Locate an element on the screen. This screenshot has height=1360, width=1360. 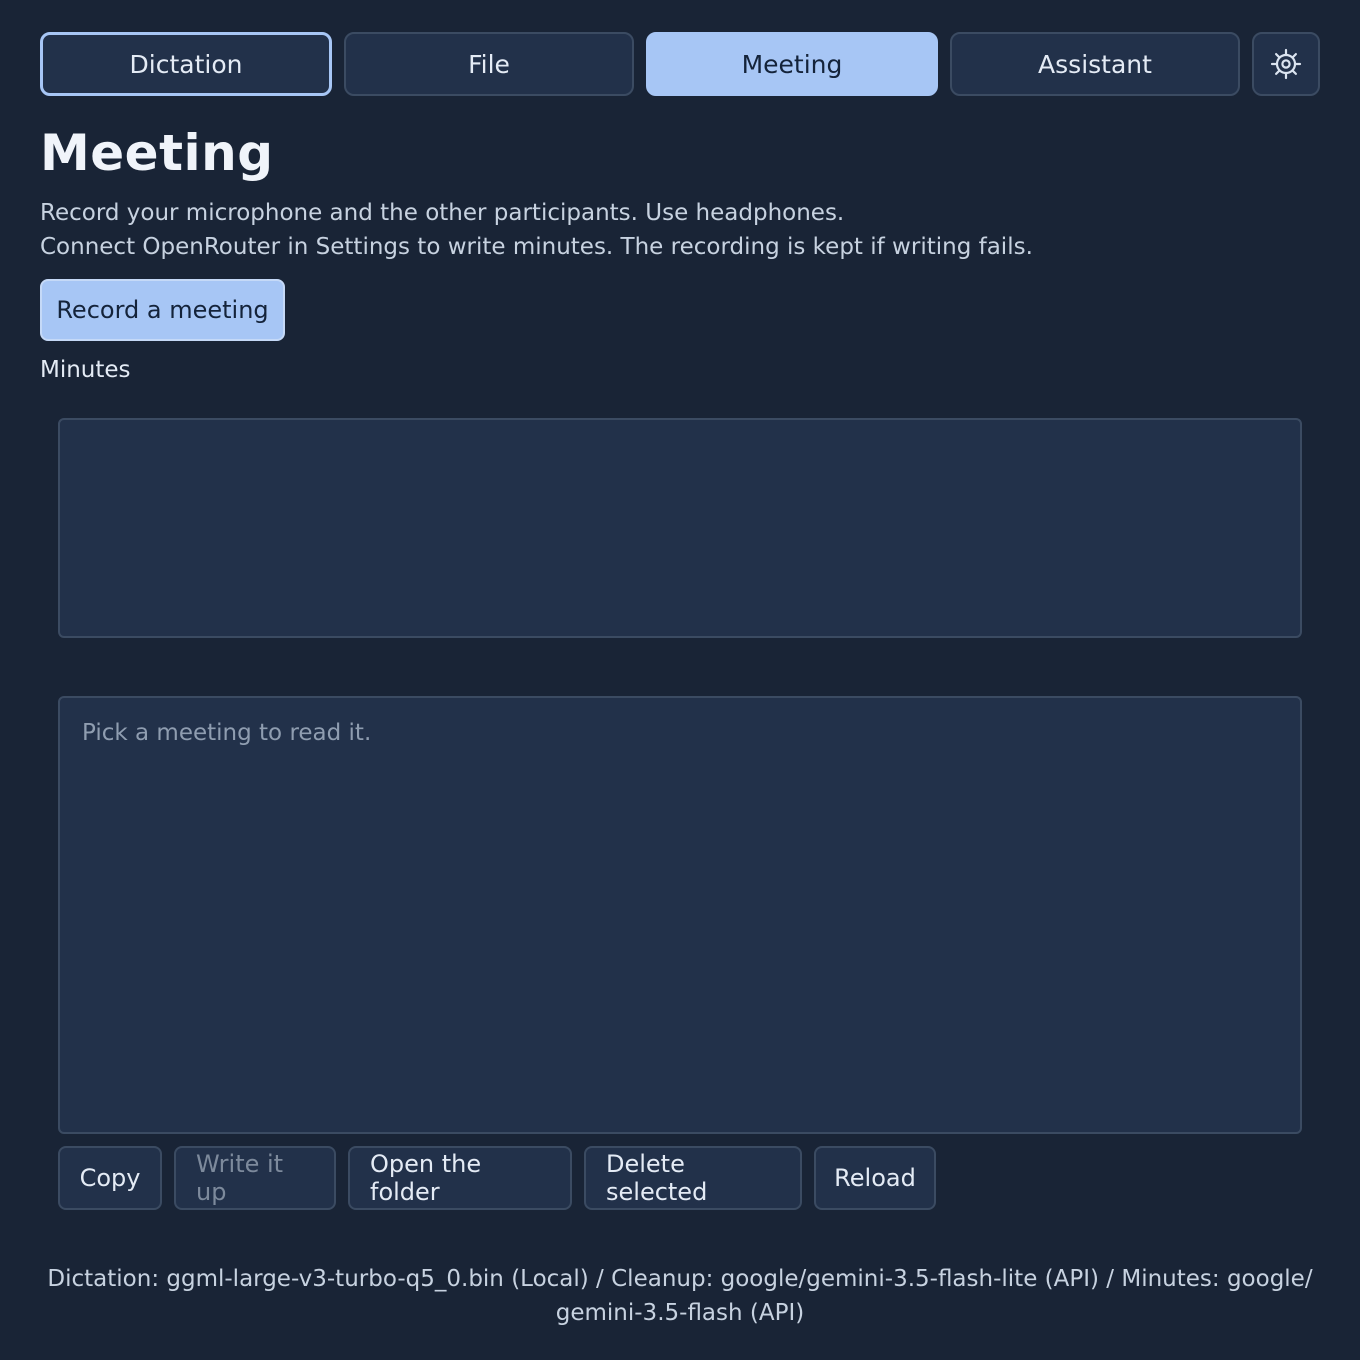
copy-button: Copy is located at coordinates (110, 1178).